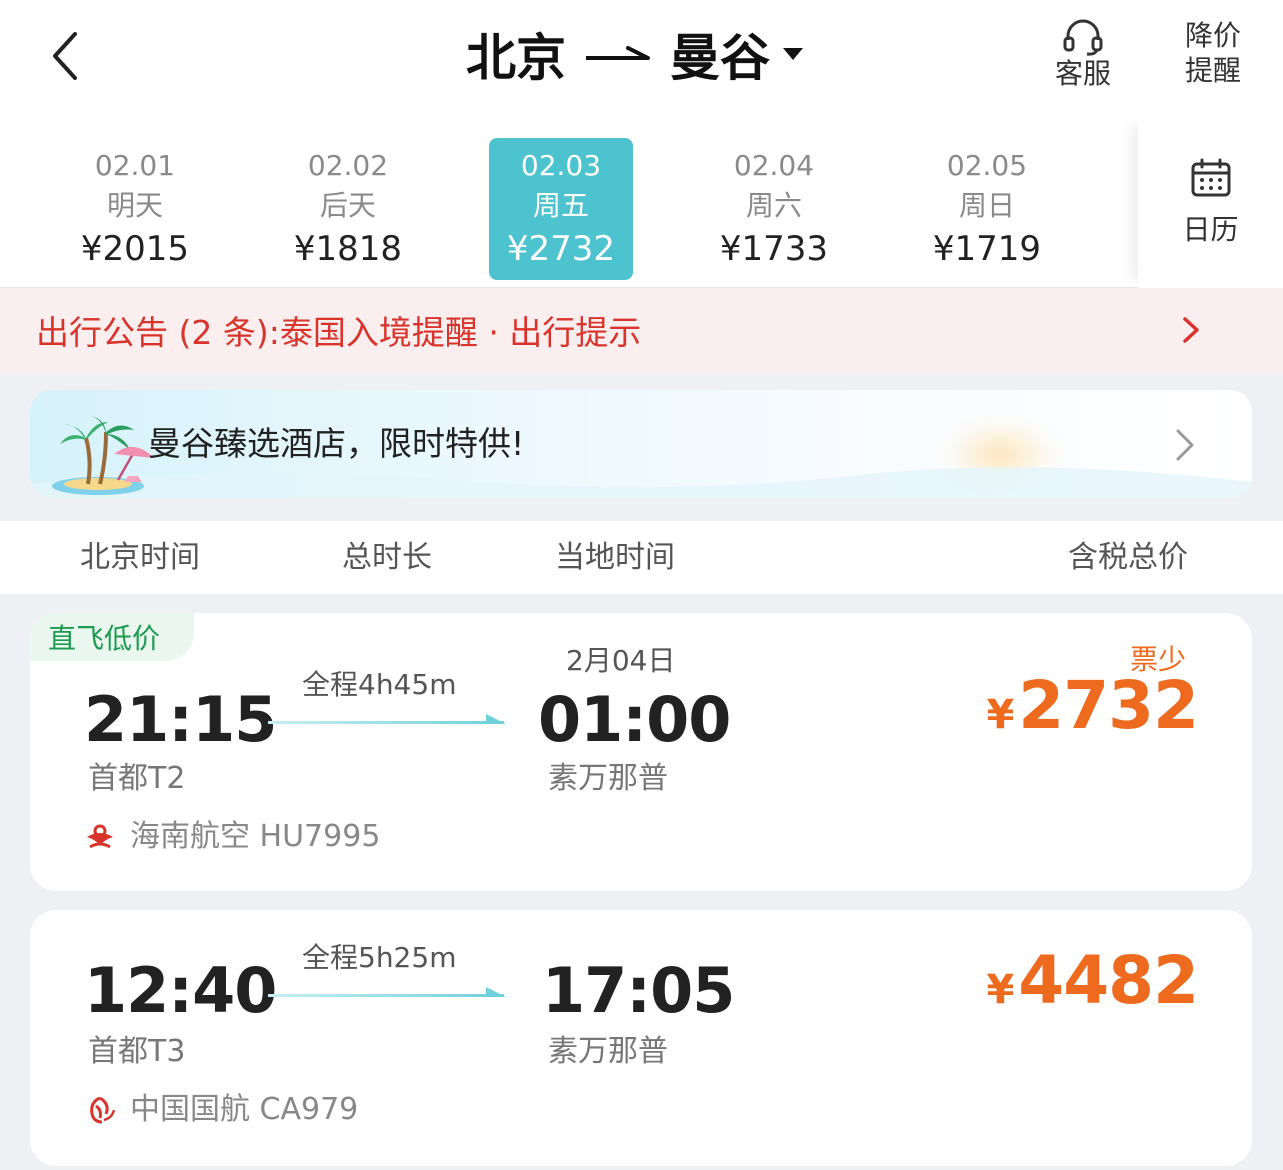 The width and height of the screenshot is (1283, 1170). I want to click on airline-info: 中国国航 CA979, so click(221, 1110).